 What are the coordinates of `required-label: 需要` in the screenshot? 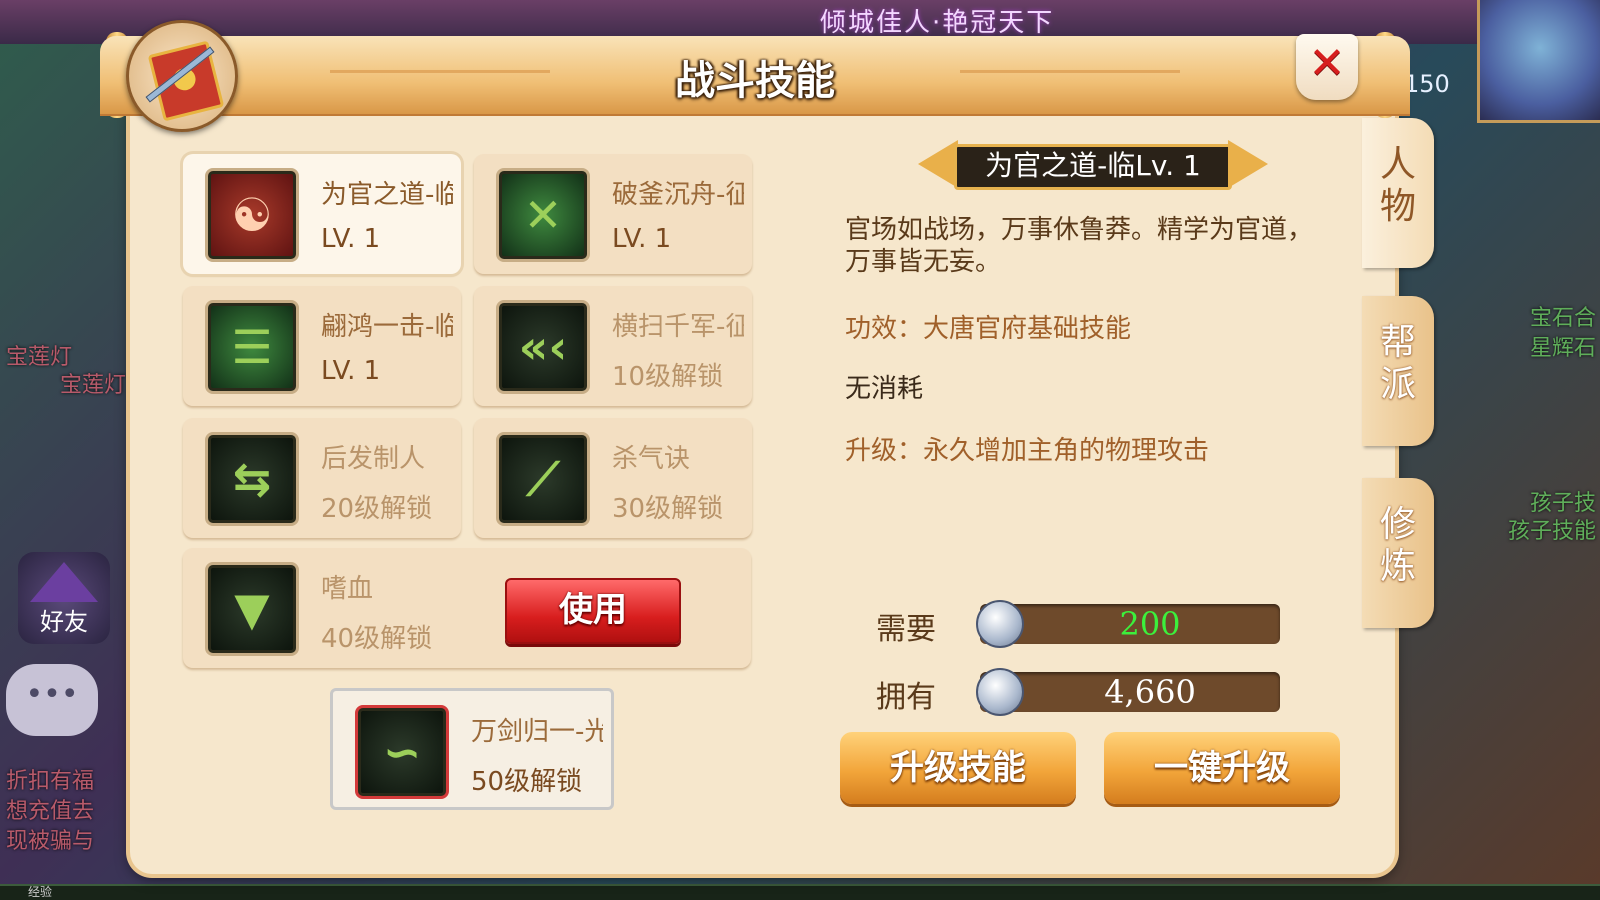 It's located at (906, 629).